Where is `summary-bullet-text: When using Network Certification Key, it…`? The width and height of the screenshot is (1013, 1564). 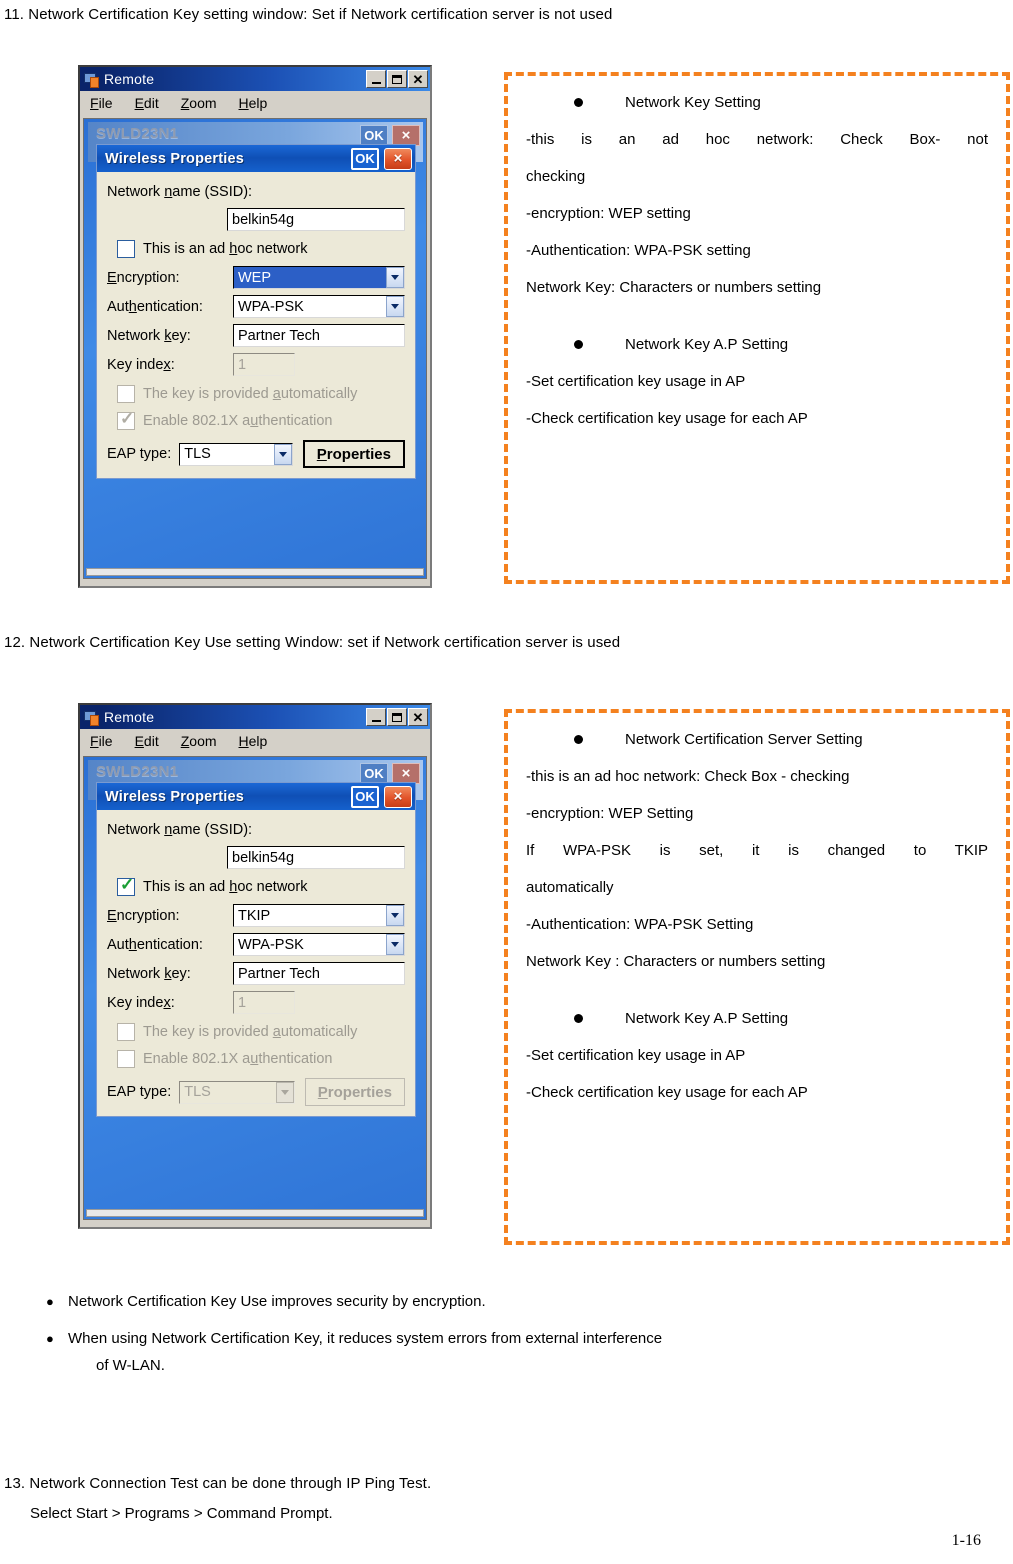 summary-bullet-text: When using Network Certification Key, it… is located at coordinates (365, 1338).